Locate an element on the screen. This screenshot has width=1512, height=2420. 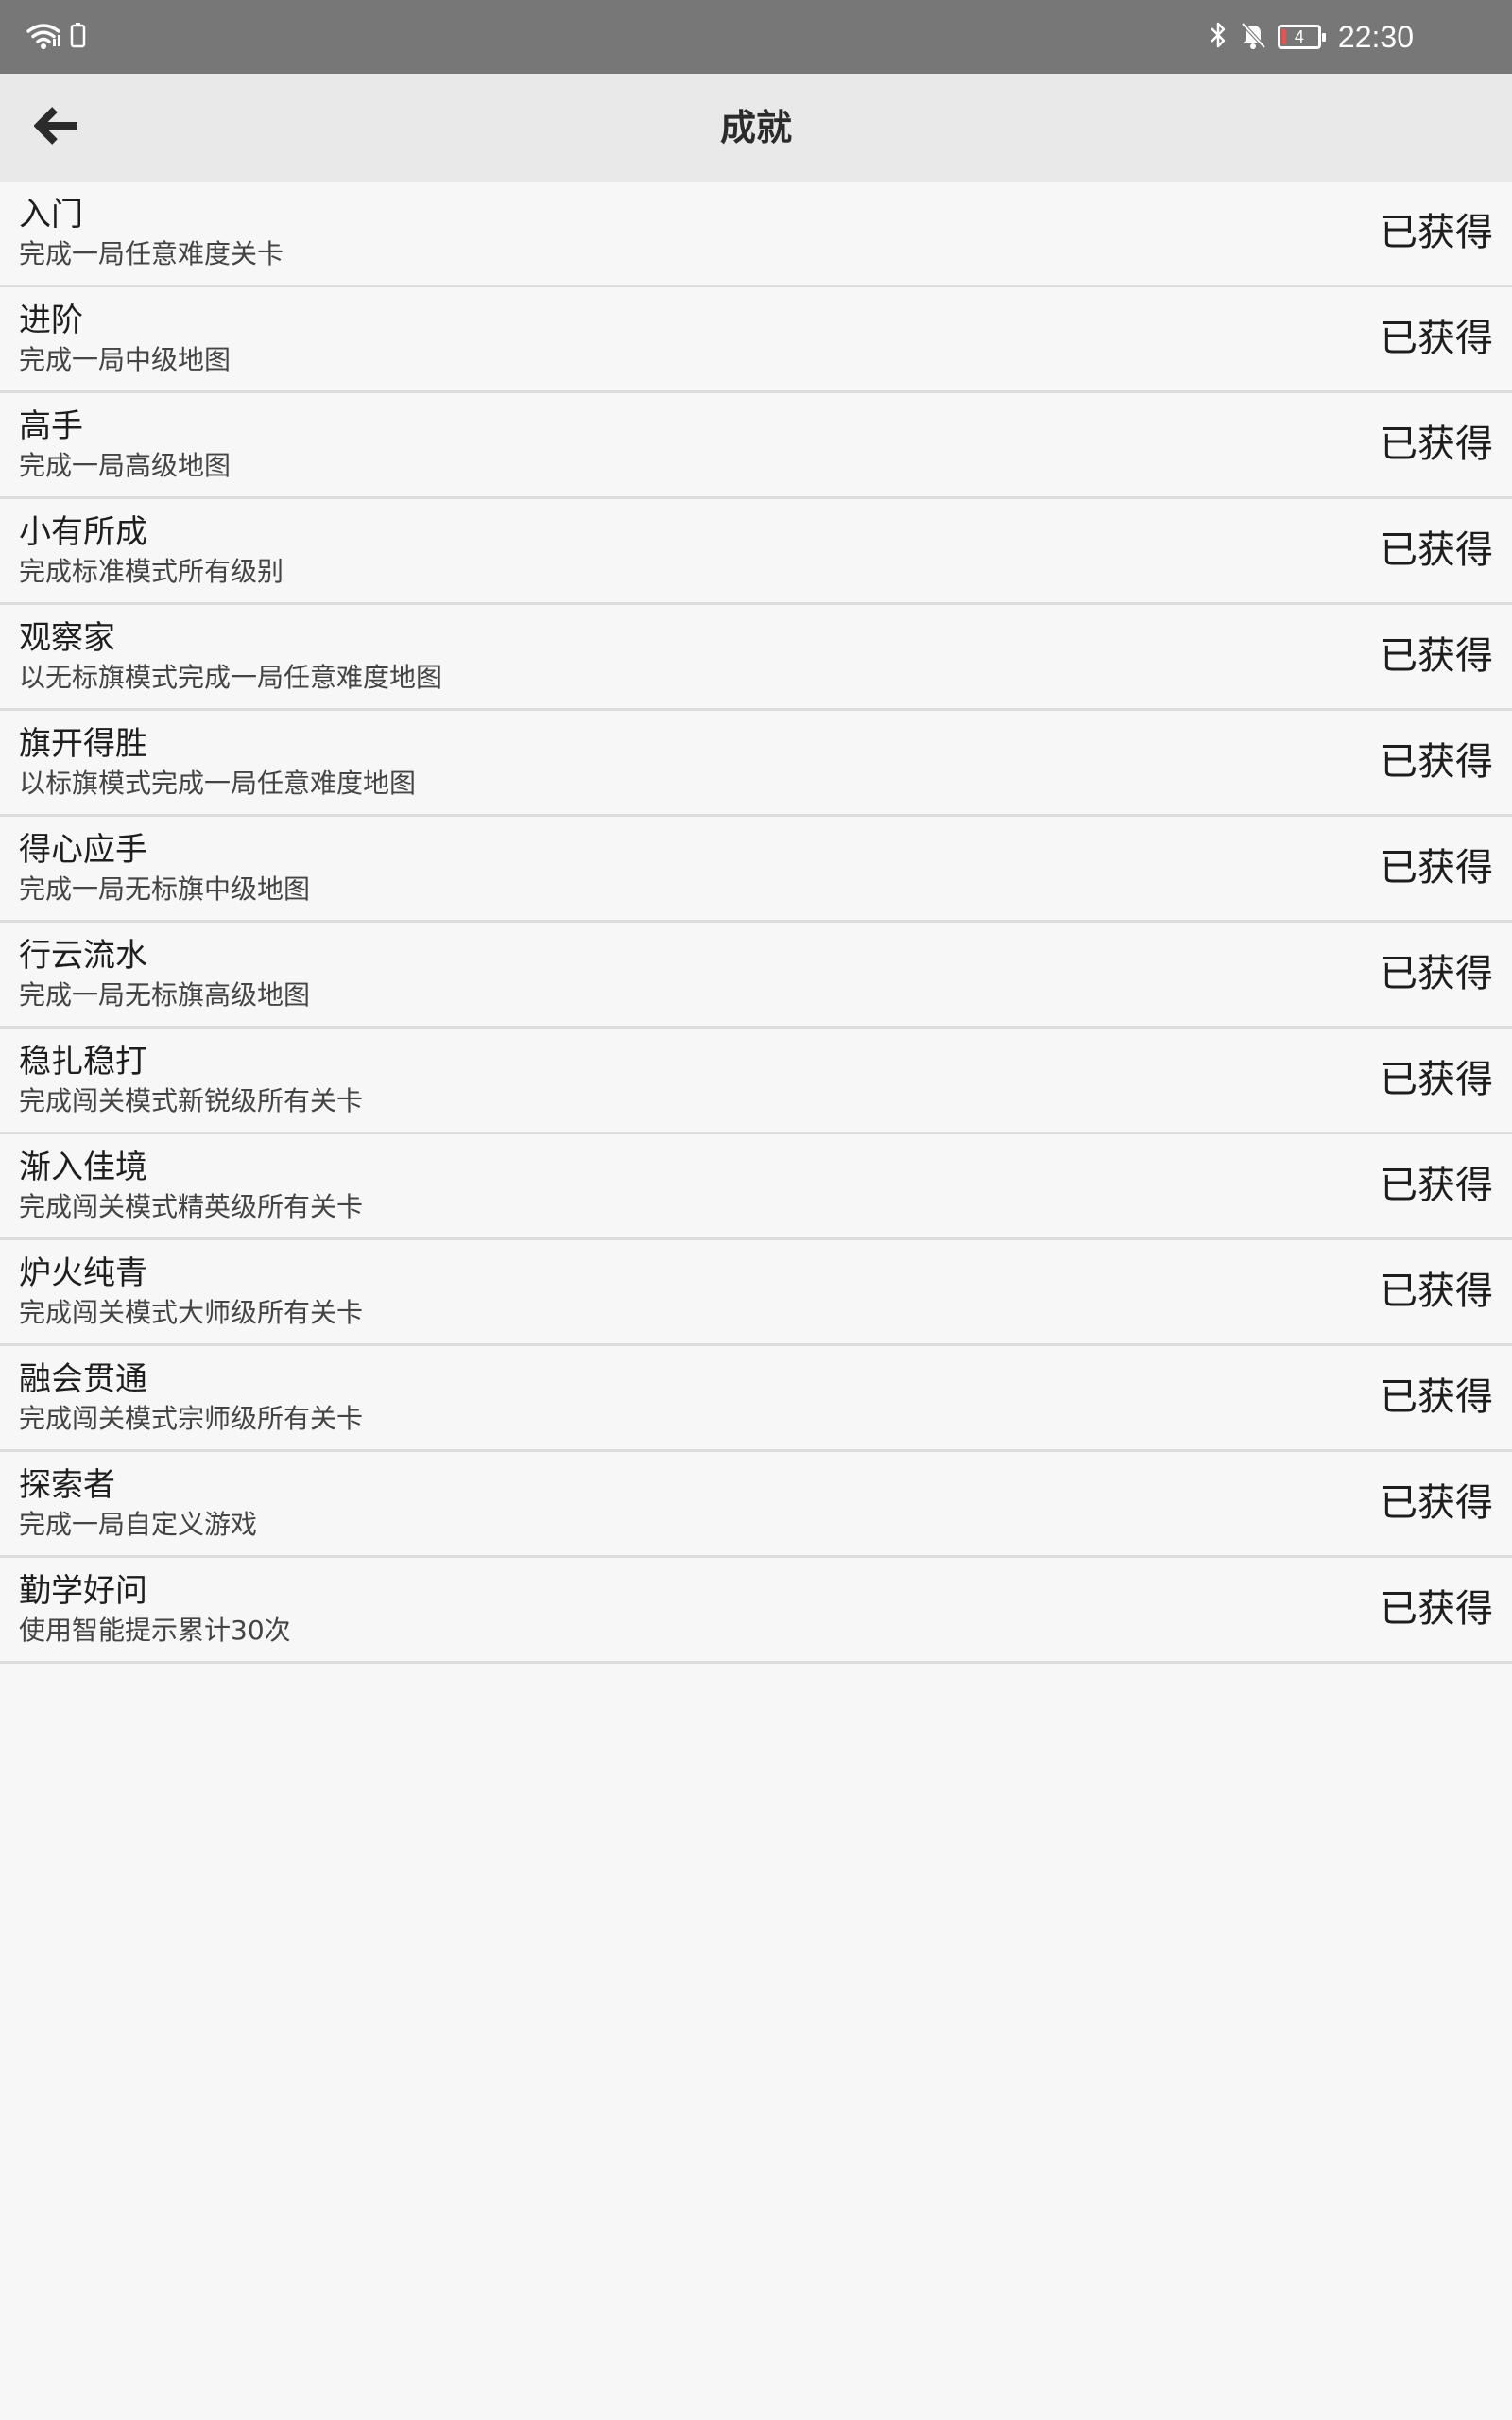
achievement-description: 使用智能提示累计30次 is located at coordinates (155, 1630).